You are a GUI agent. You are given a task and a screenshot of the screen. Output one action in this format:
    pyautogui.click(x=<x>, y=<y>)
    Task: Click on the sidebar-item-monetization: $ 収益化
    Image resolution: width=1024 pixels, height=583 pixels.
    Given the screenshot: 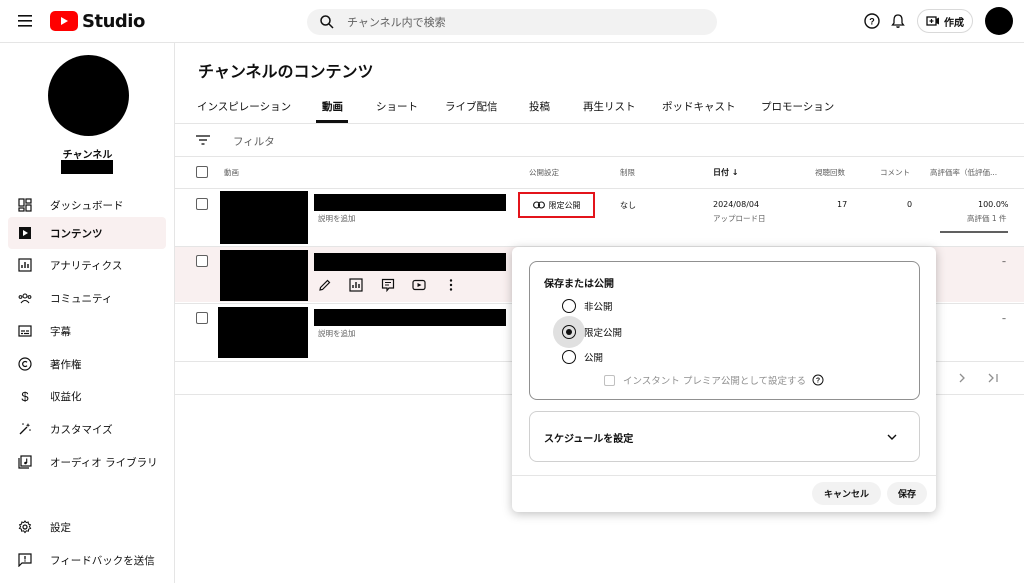 What is the action you would take?
    pyautogui.click(x=87, y=396)
    